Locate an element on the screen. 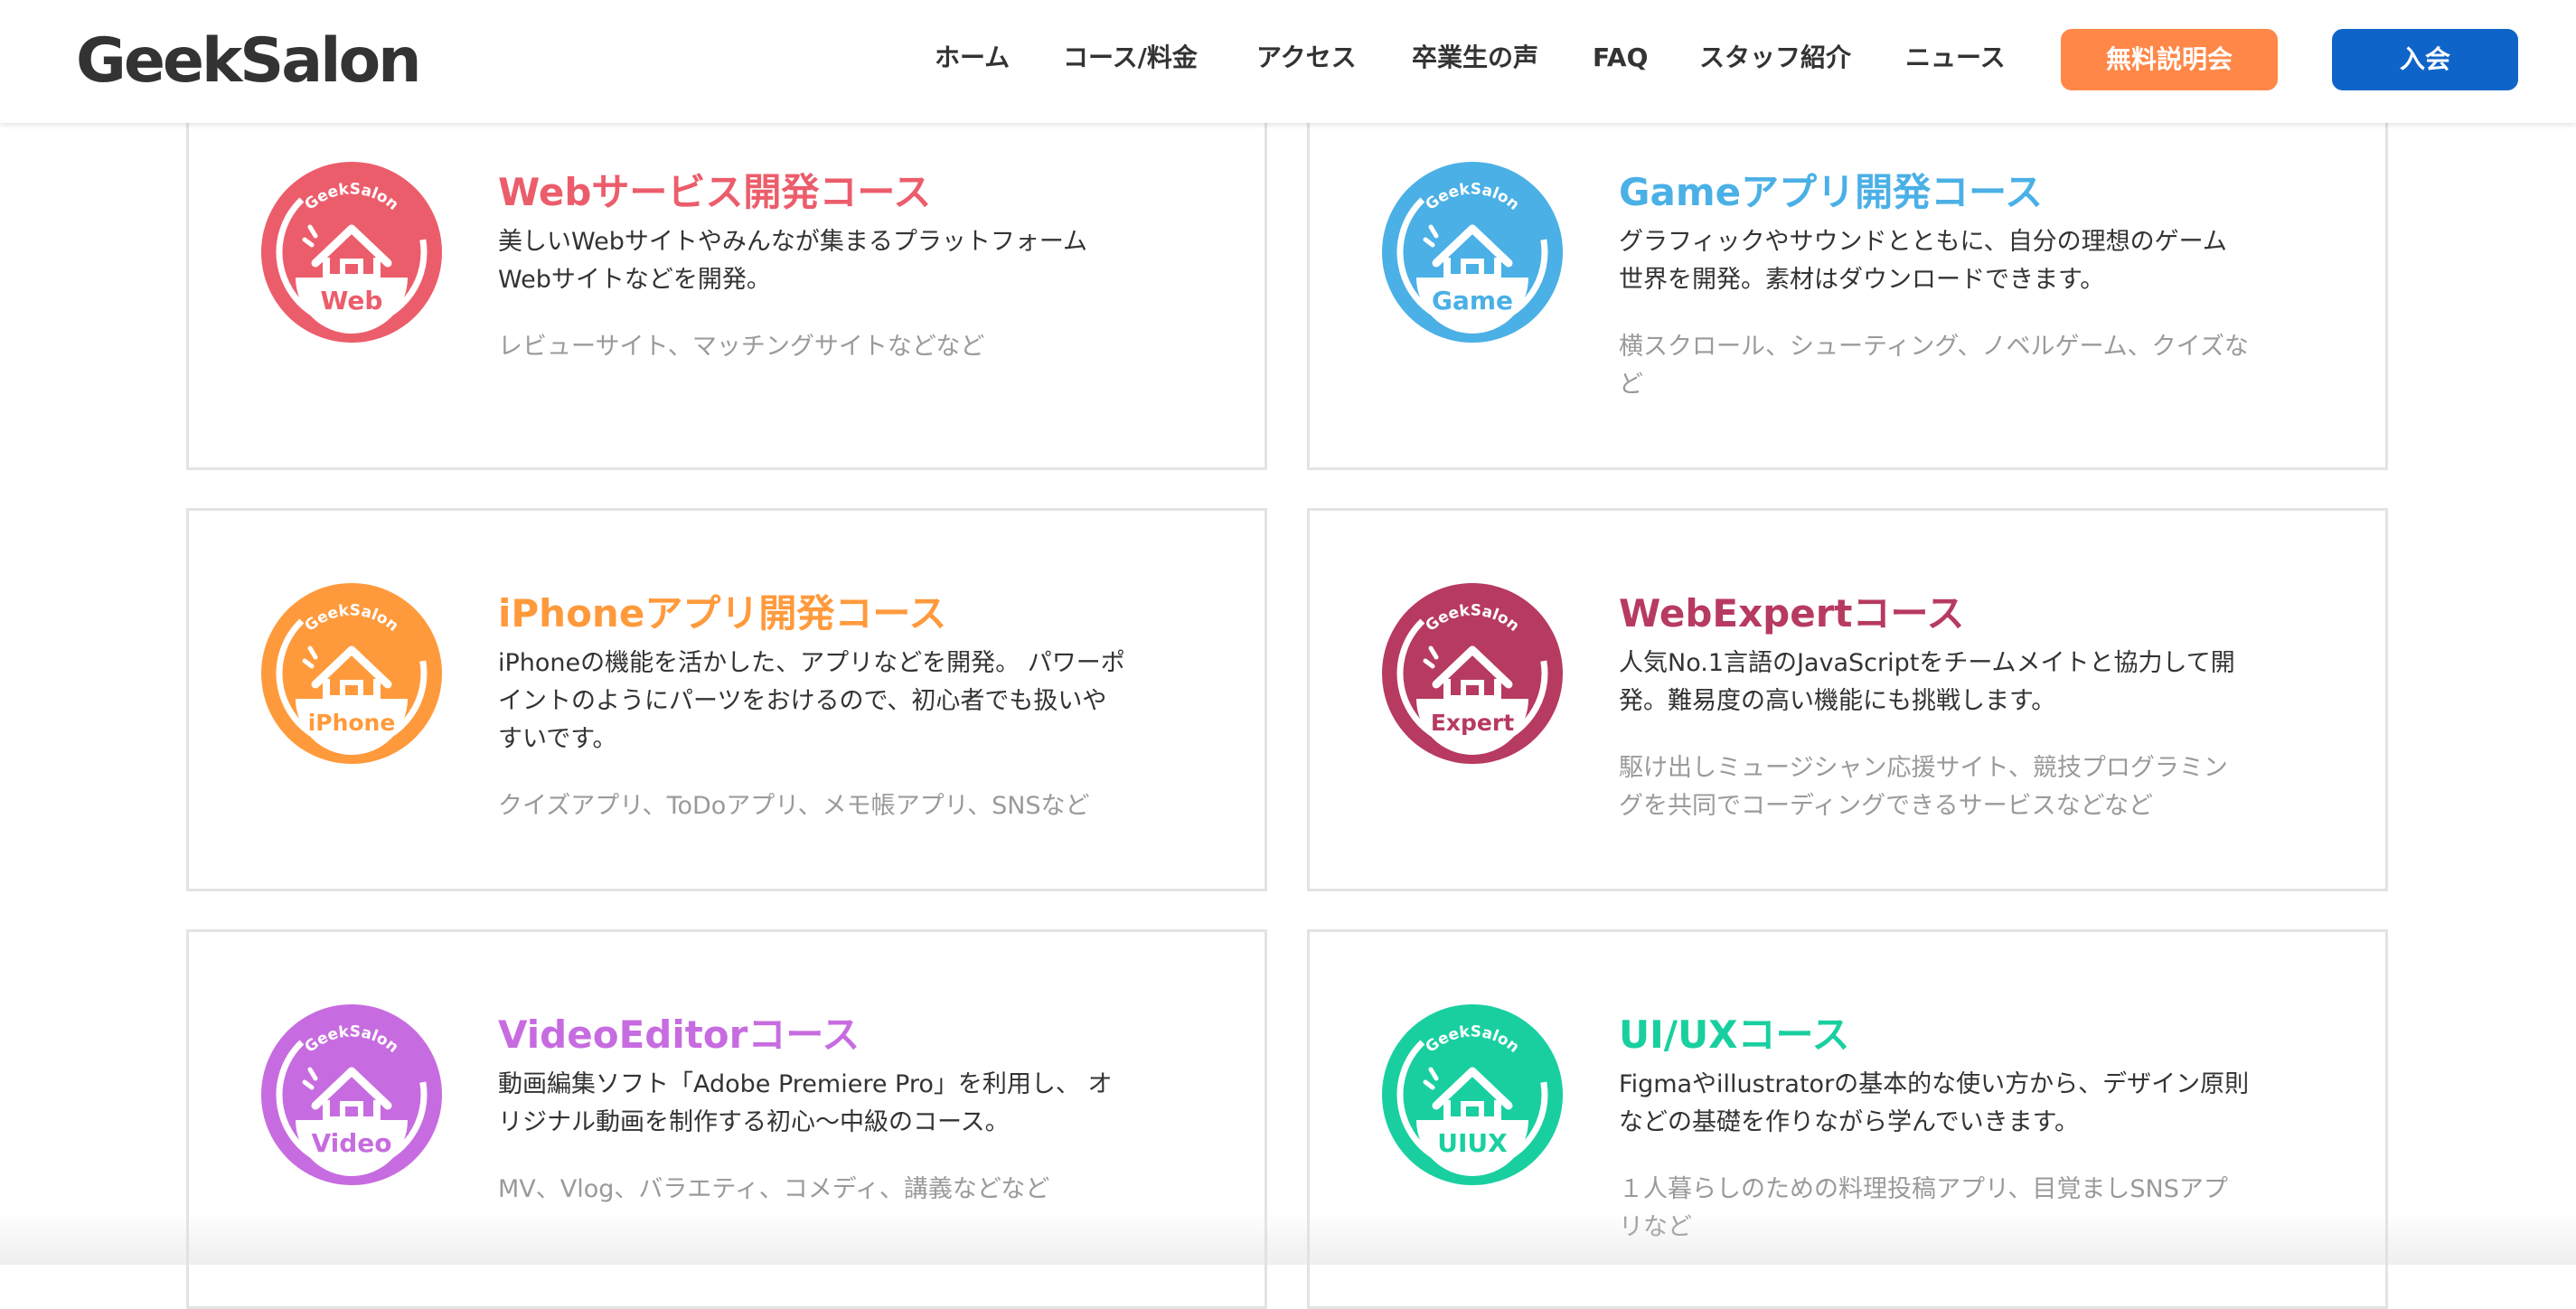 The image size is (2576, 1309). text-line: クイズアプリ、ToDoアプリ、メモ帳アプリ、SNSなど is located at coordinates (794, 806).